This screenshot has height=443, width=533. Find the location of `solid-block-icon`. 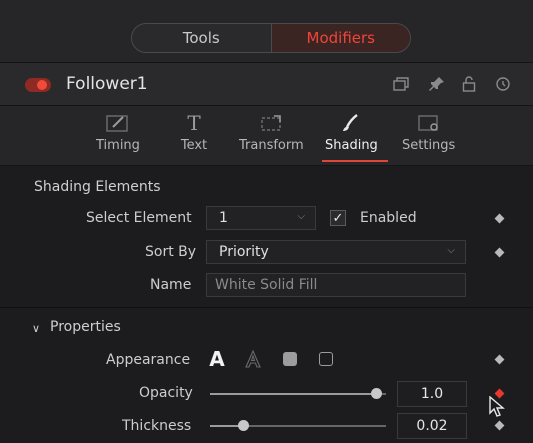

solid-block-icon is located at coordinates (290, 359).